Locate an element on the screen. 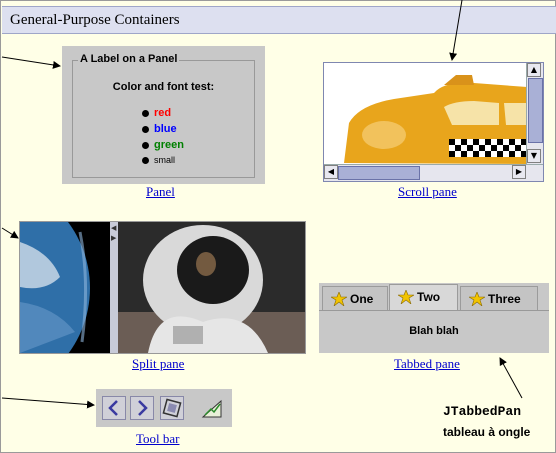  annotation-class-name: JTabbedPan is located at coordinates (482, 411).